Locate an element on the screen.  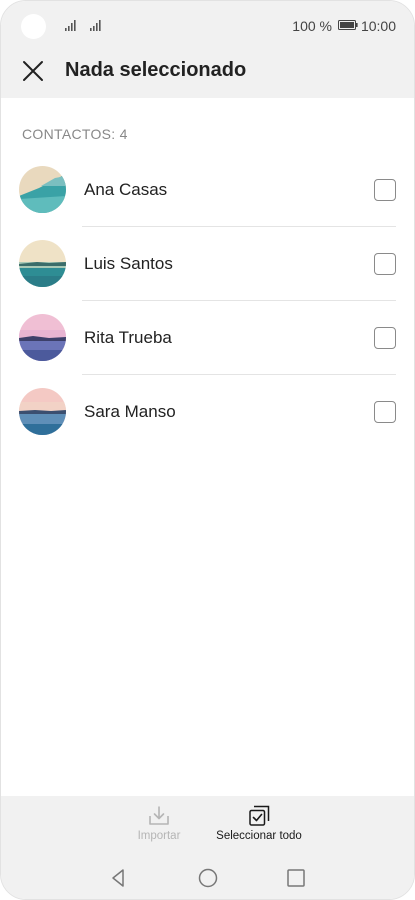
back-icon is located at coordinates (119, 878).